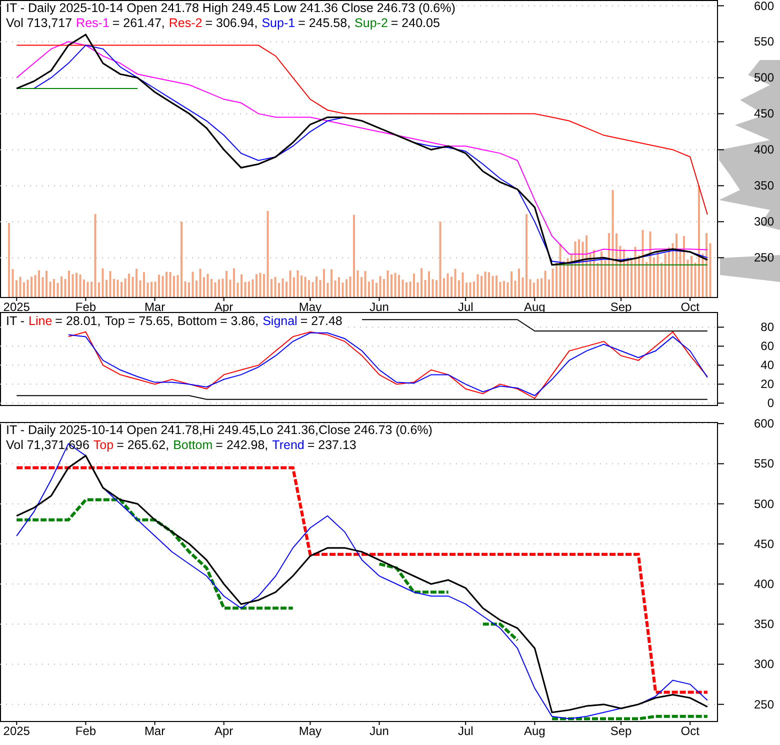 The image size is (780, 745). I want to click on legend-label: Res-2, so click(185, 23).